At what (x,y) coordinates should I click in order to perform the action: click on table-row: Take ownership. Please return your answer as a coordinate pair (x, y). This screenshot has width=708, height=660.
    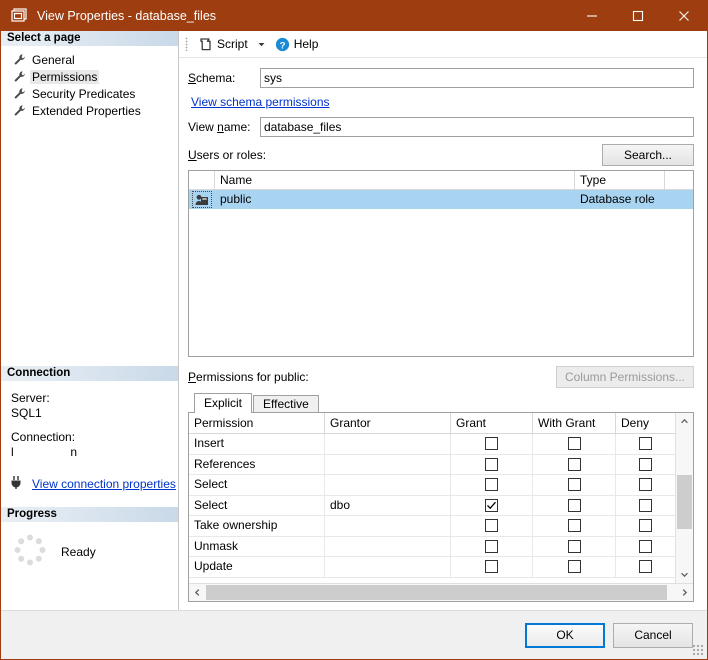
    Looking at the image, I should click on (432, 526).